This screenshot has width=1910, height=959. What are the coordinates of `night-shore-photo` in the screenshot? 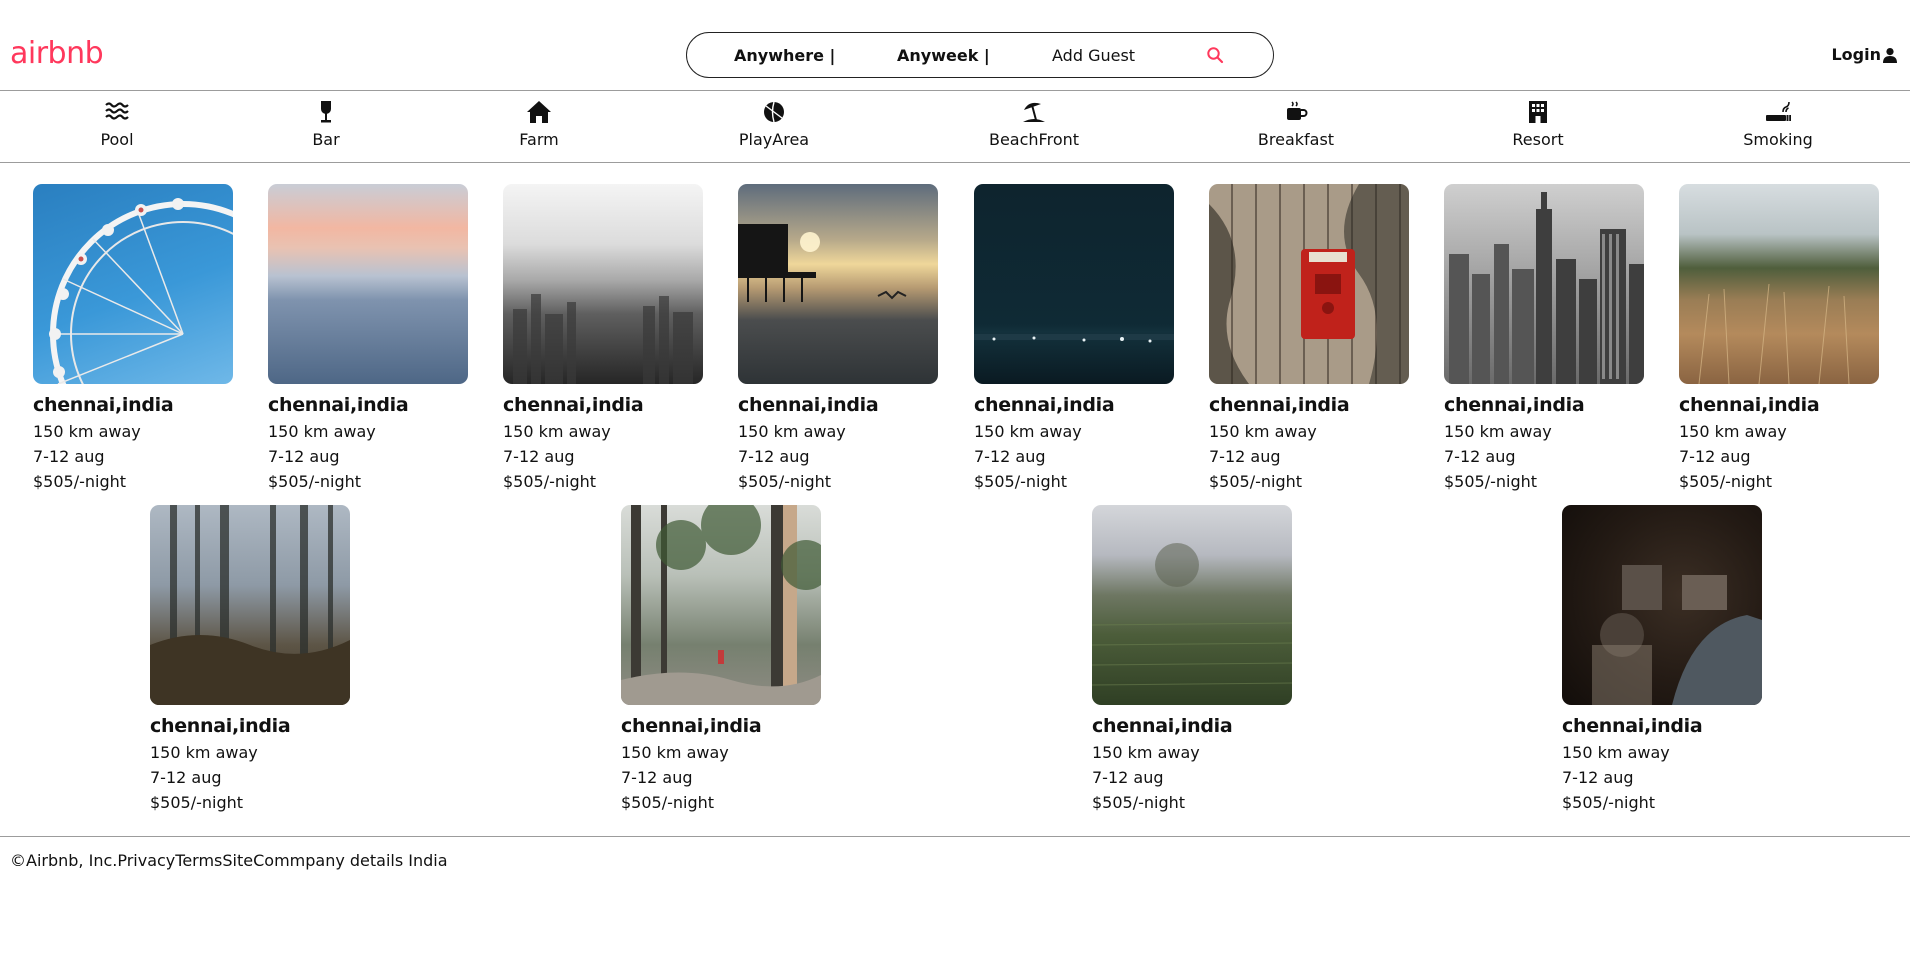 It's located at (1074, 338).